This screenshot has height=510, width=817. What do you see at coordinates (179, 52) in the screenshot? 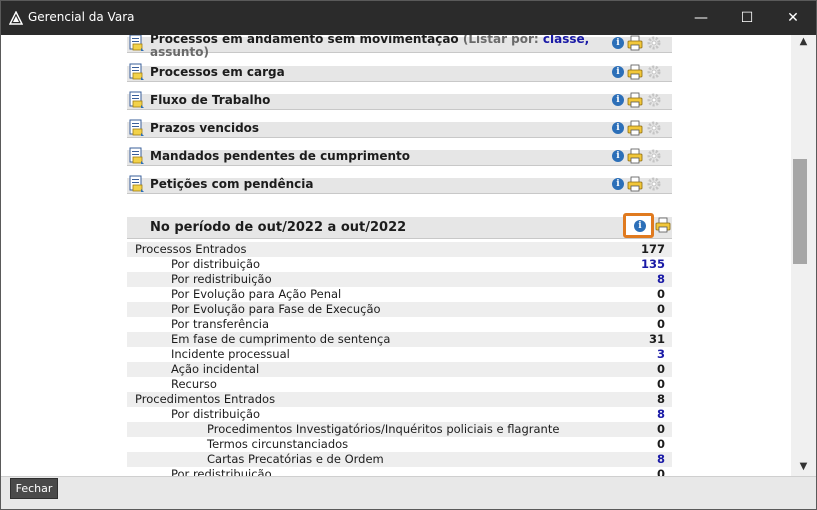
I see `list-by-assunto-link: assunto)` at bounding box center [179, 52].